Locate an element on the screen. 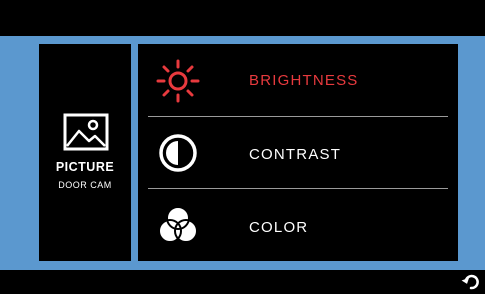  brightness-label: BRIGHTNESS is located at coordinates (304, 80).